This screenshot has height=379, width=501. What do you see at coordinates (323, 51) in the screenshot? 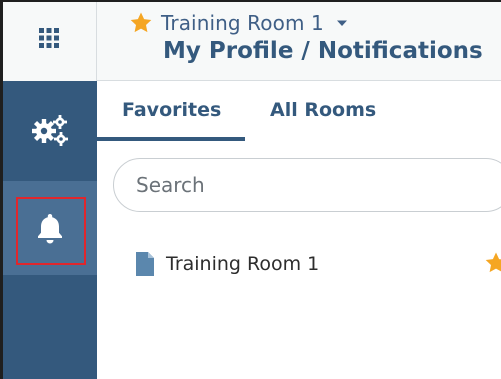
I see `page-title: My Profile / Notifications` at bounding box center [323, 51].